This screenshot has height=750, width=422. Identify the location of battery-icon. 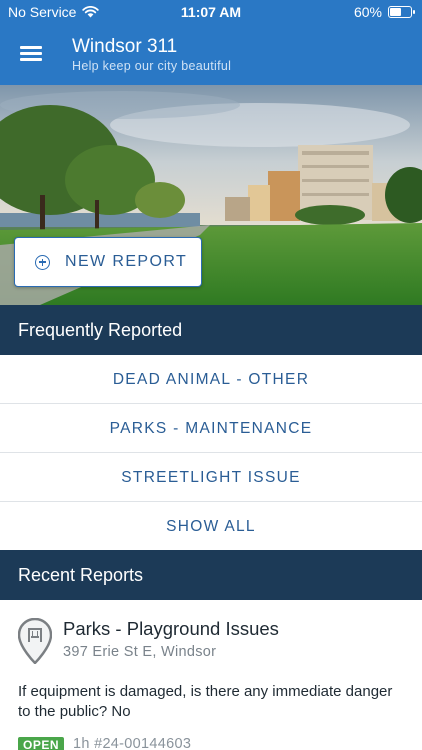
(401, 12).